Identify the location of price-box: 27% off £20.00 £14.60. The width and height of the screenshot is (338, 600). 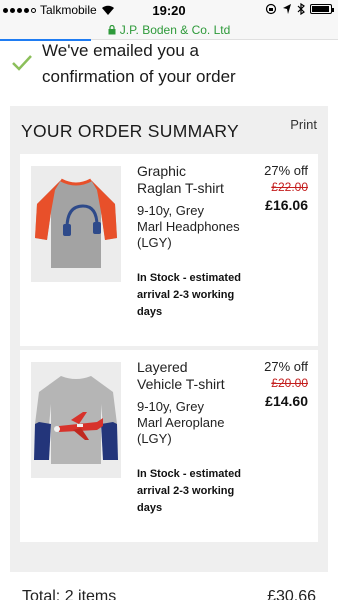
(278, 384).